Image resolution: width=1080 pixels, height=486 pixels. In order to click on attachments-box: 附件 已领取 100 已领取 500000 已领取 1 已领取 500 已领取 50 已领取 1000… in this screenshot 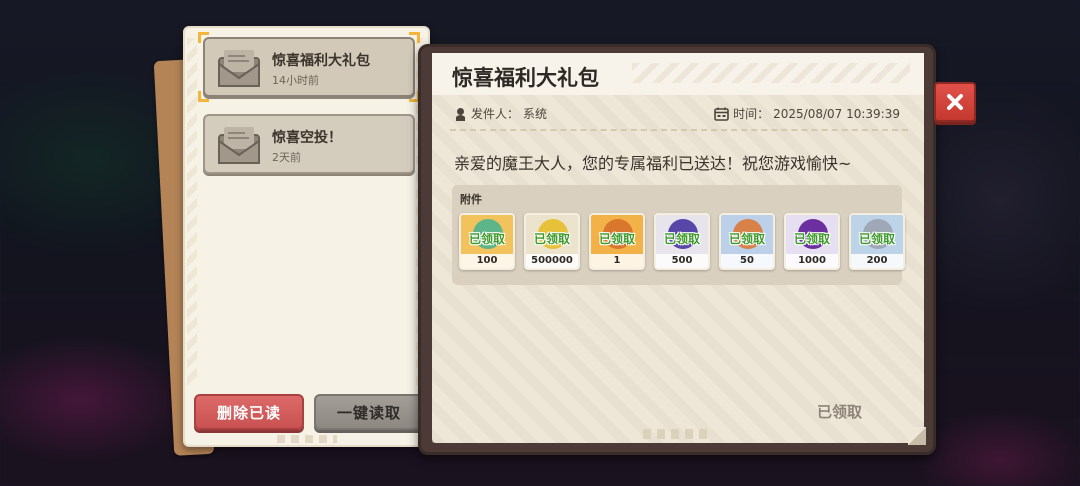, I will do `click(678, 235)`.